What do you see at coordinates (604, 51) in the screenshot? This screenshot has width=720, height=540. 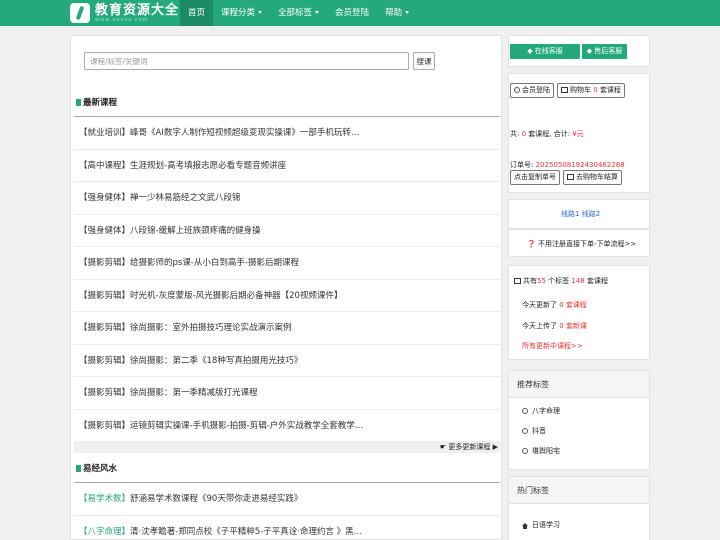 I see `after-sales-button: ◆ 售后客服` at bounding box center [604, 51].